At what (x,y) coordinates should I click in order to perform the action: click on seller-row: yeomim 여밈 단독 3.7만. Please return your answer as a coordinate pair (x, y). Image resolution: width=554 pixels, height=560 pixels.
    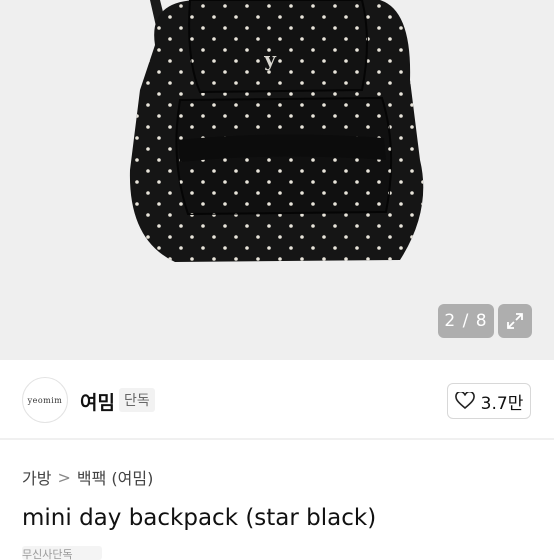
    Looking at the image, I should click on (277, 400).